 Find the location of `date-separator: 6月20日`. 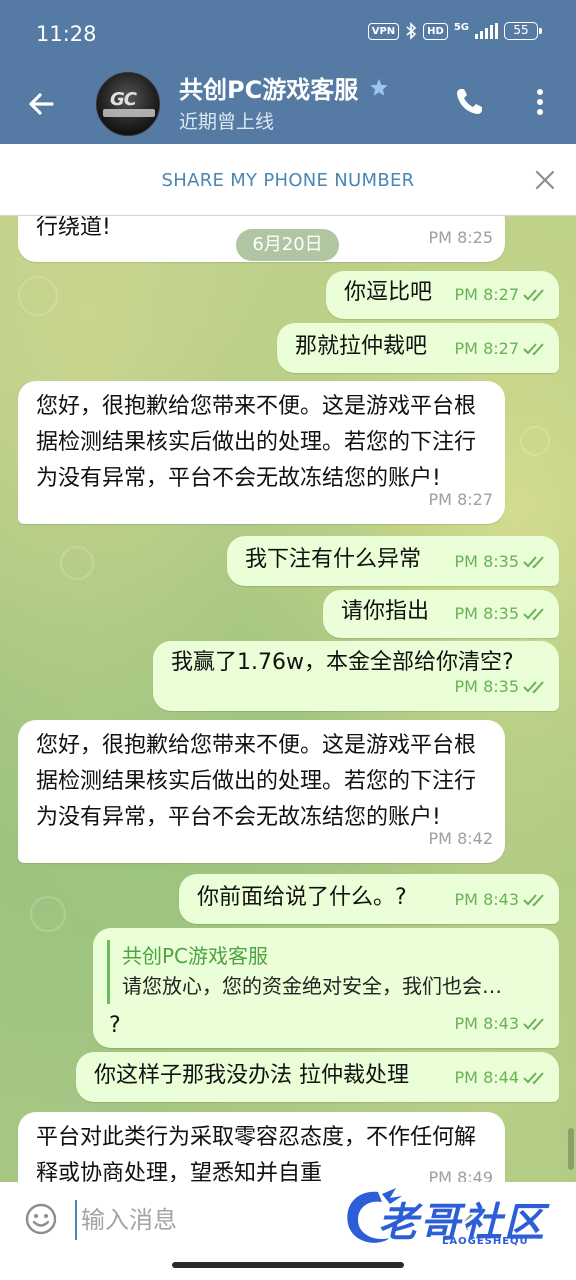

date-separator: 6月20日 is located at coordinates (287, 245).